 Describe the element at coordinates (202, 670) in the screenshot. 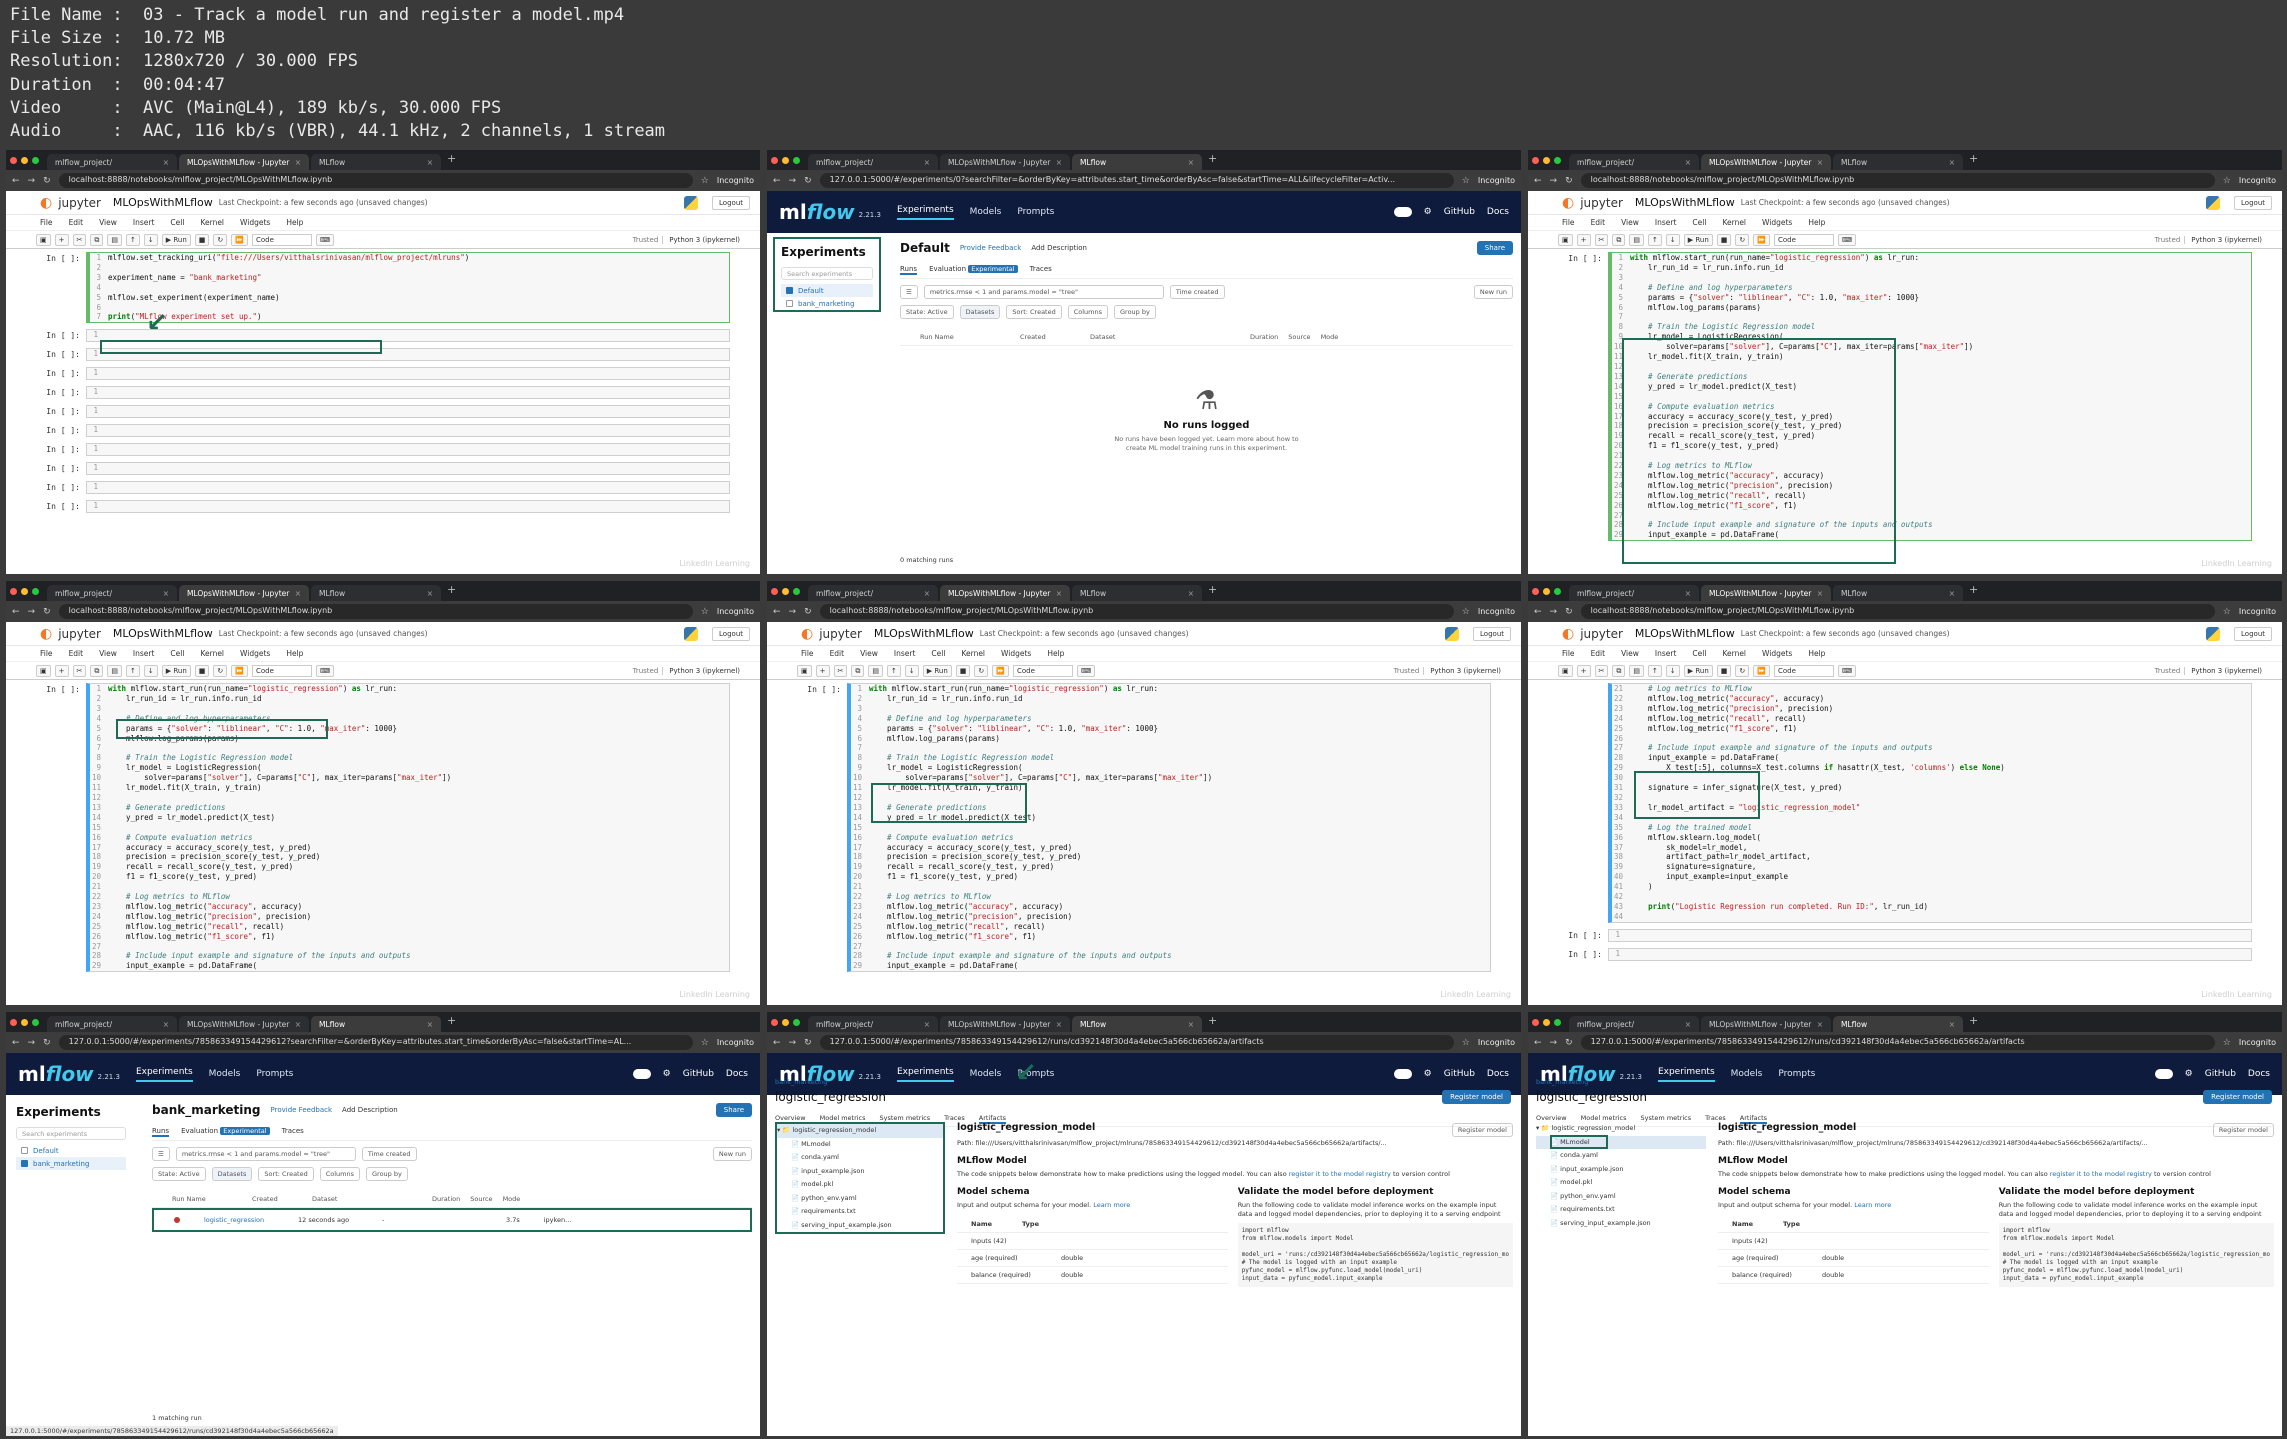

I see `stop-icon: ■` at that location.